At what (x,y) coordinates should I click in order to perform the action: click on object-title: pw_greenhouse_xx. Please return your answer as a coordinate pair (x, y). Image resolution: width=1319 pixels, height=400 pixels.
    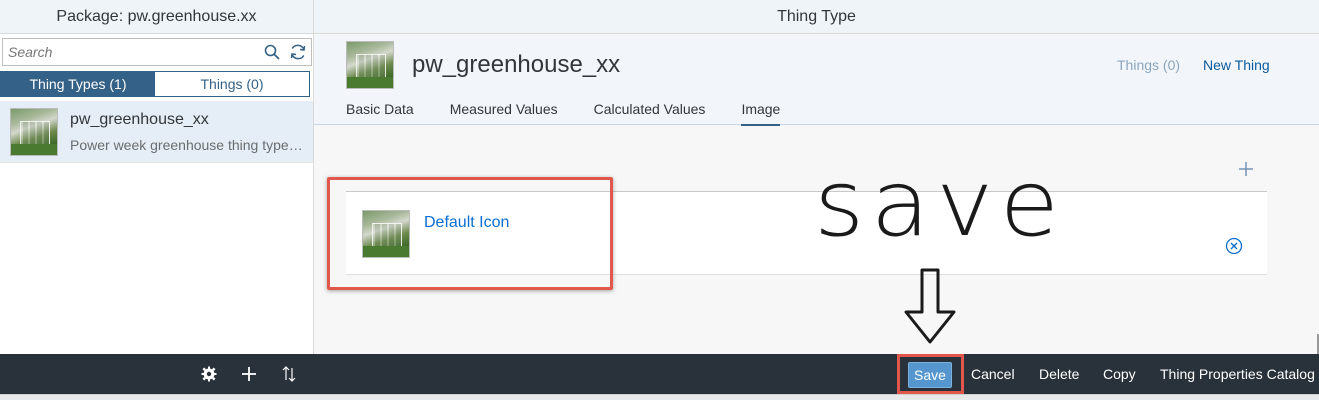
    Looking at the image, I should click on (516, 64).